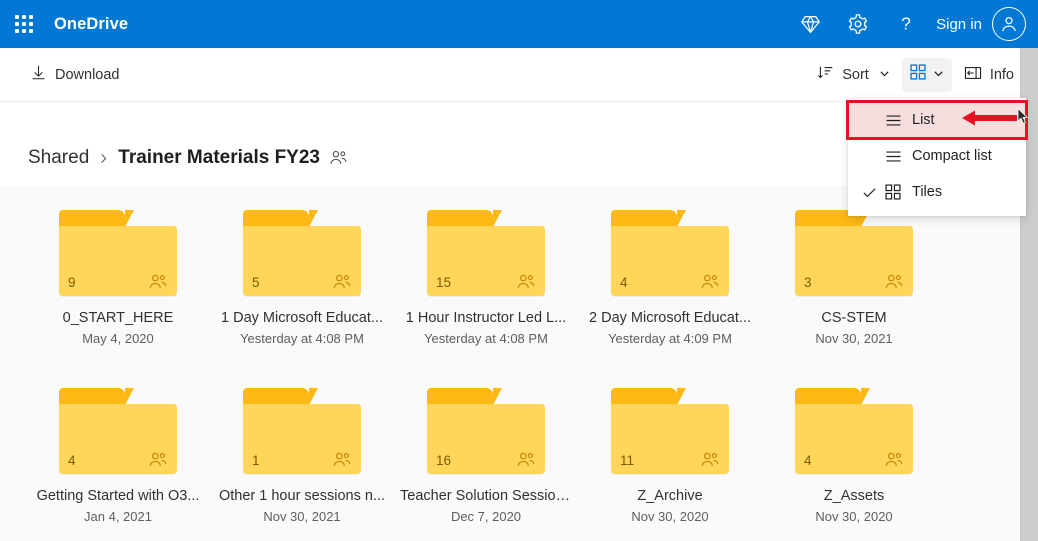 This screenshot has width=1038, height=541. I want to click on folder-name: Z_Assets, so click(854, 496).